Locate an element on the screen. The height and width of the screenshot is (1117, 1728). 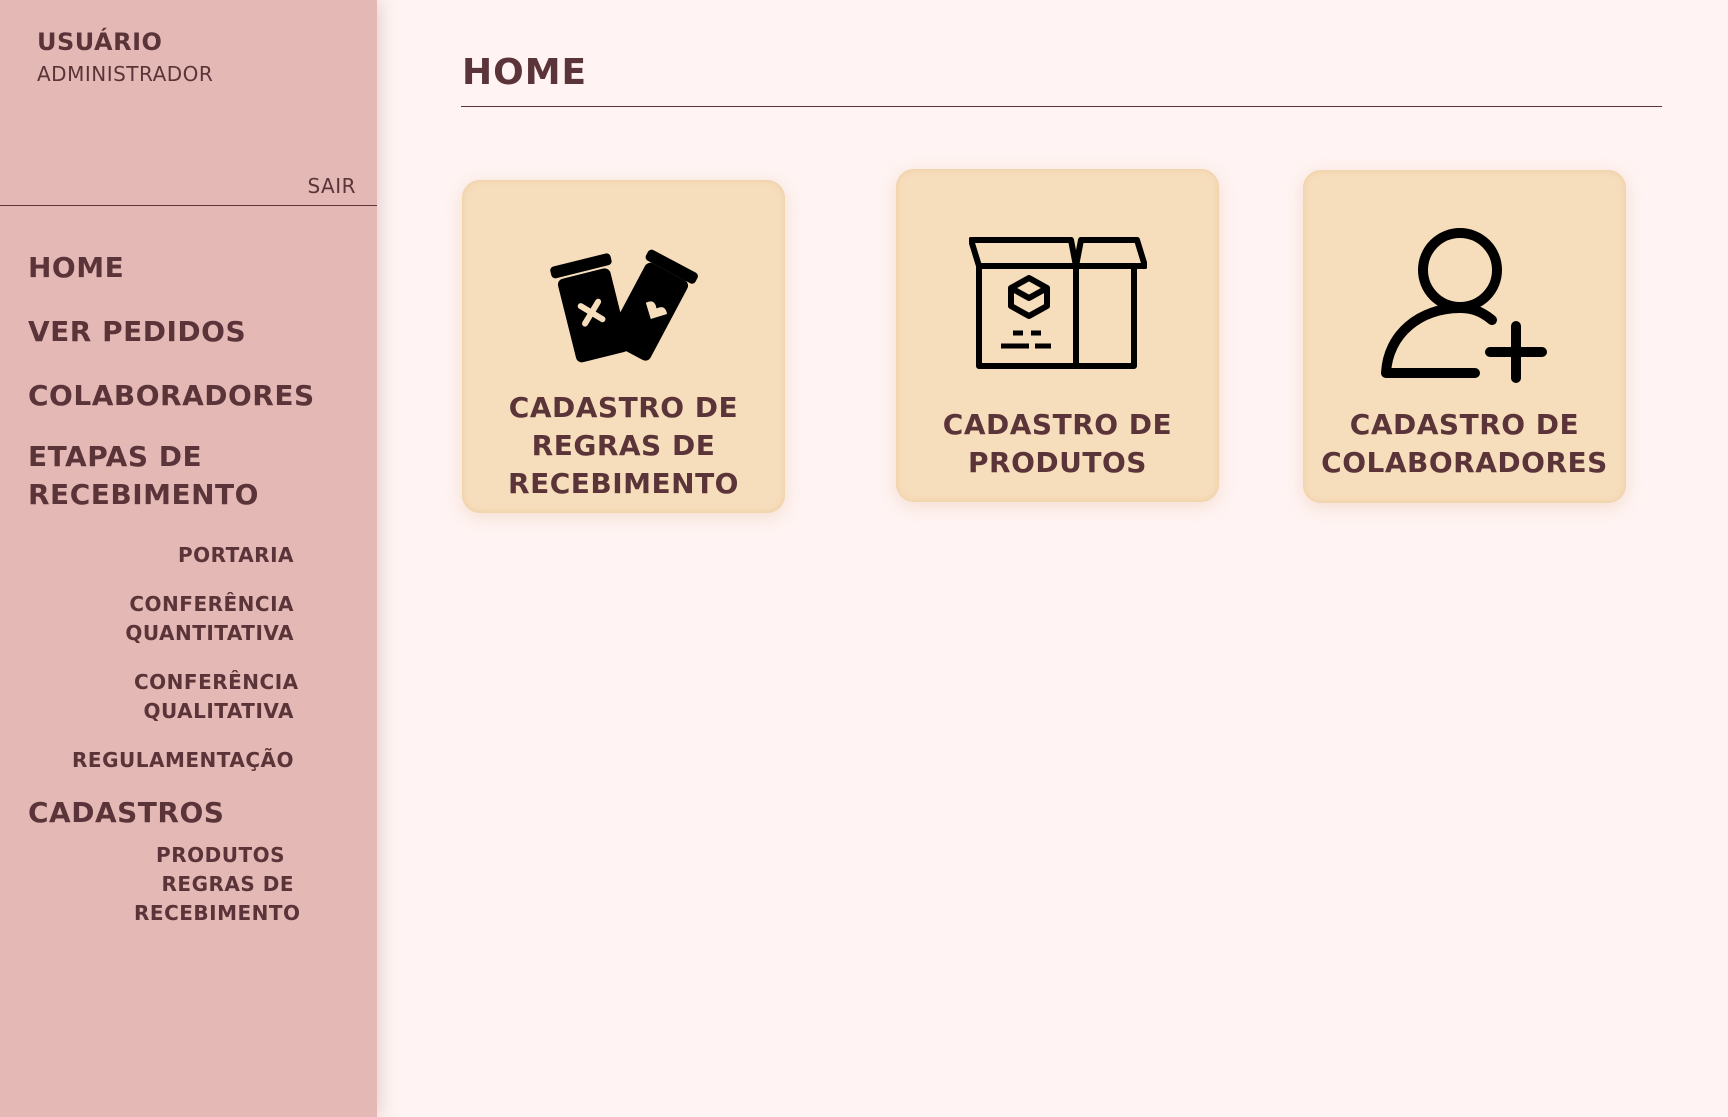
sidebar-item-home: HOME is located at coordinates (76, 268).